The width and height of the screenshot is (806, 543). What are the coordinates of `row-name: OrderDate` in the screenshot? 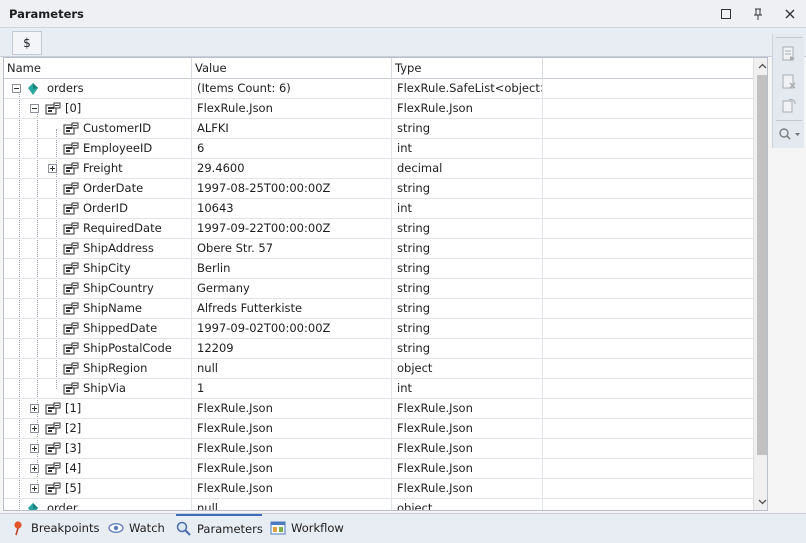 It's located at (113, 188).